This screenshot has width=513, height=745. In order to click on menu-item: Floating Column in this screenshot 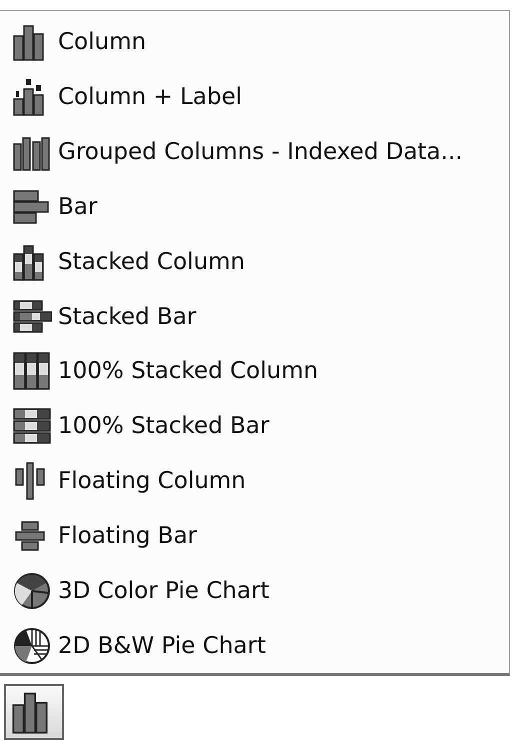, I will do `click(152, 481)`.